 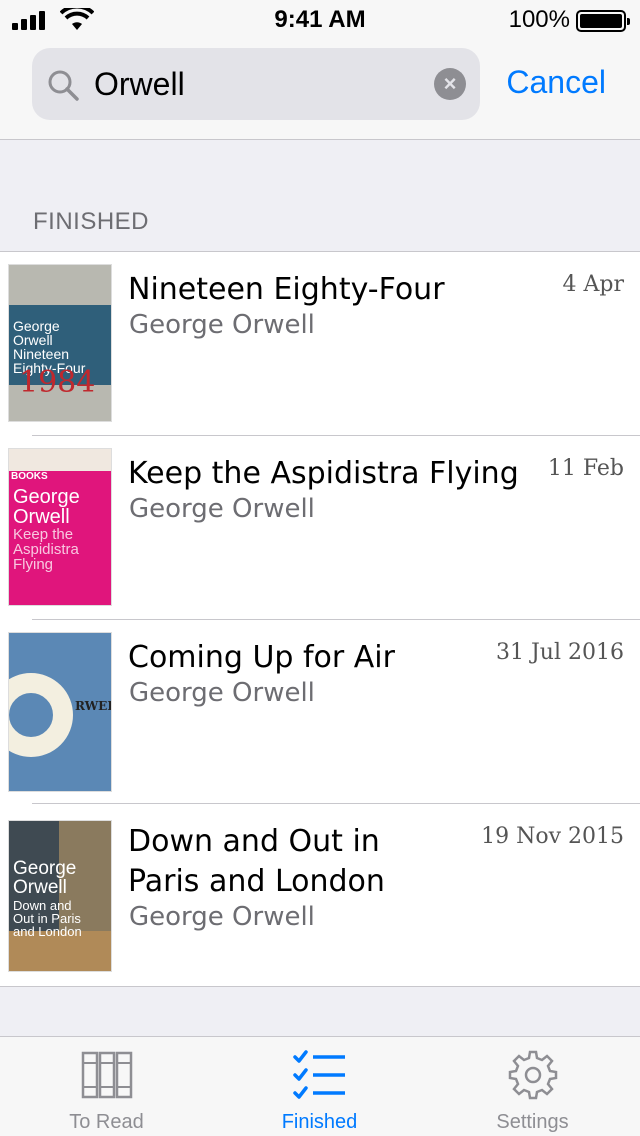 I want to click on tab-label: To Read, so click(x=106, y=1122).